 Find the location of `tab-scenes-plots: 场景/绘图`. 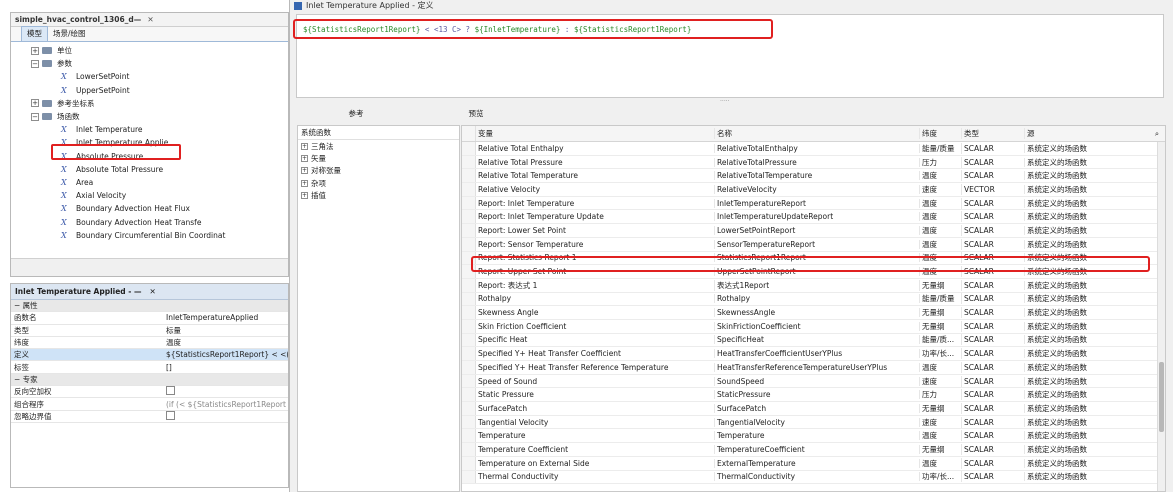

tab-scenes-plots: 场景/绘图 is located at coordinates (69, 34).